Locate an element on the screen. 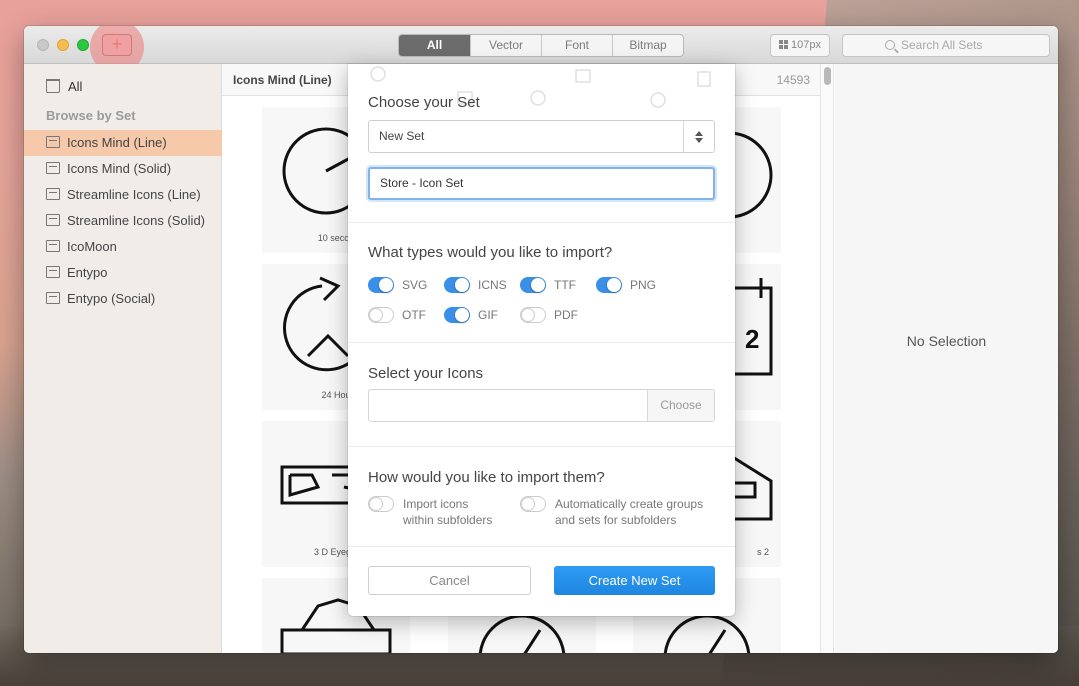 This screenshot has height=686, width=1079. sidebar-item-label: Entypo (Social) is located at coordinates (111, 298).